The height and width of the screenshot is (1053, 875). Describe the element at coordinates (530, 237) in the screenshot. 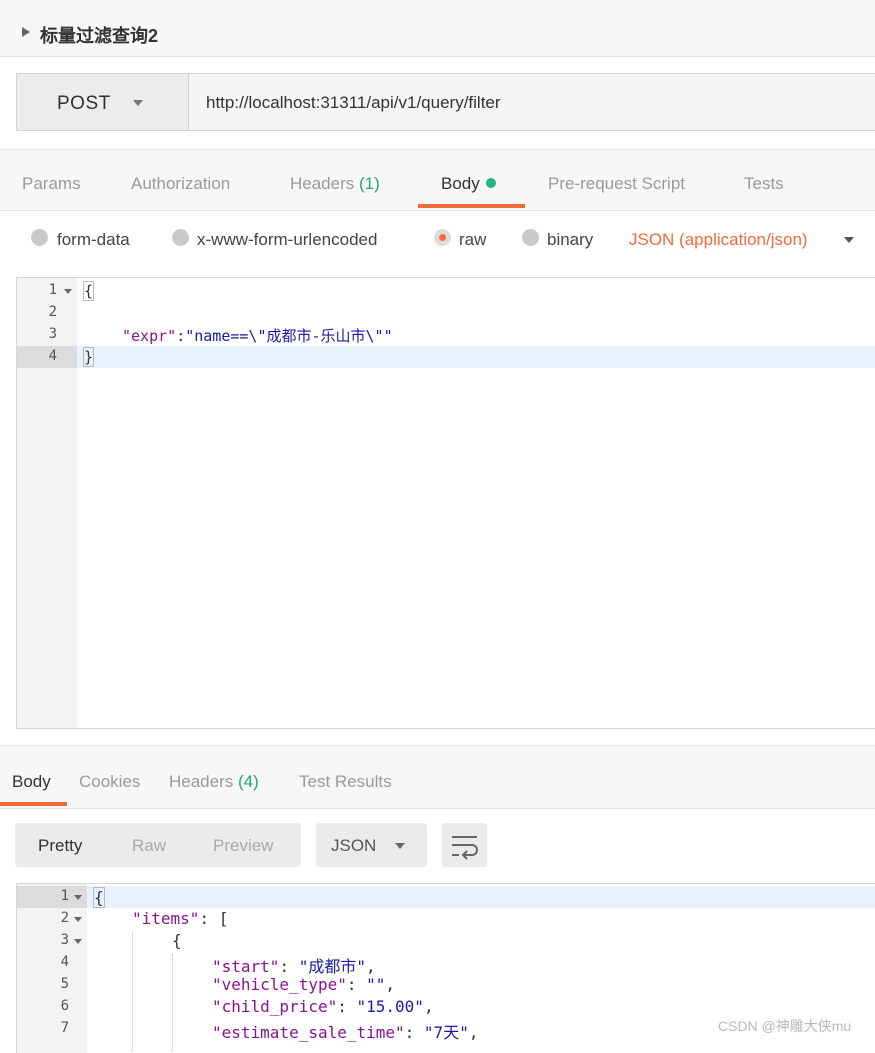

I see `radio-binary` at that location.